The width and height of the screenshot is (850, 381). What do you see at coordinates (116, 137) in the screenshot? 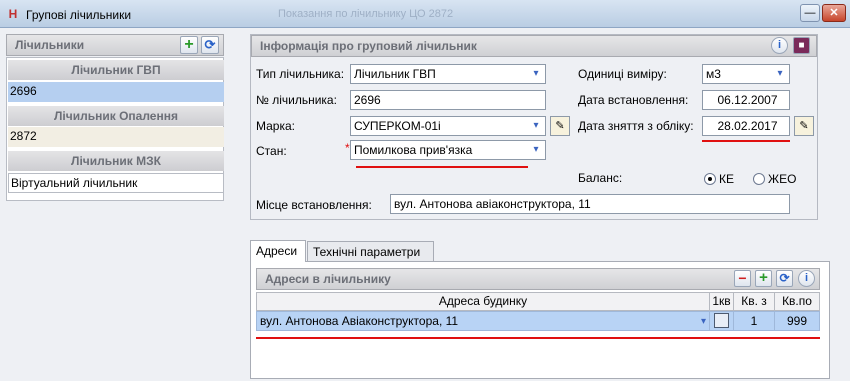
I see `group-value-heating: 2872` at bounding box center [116, 137].